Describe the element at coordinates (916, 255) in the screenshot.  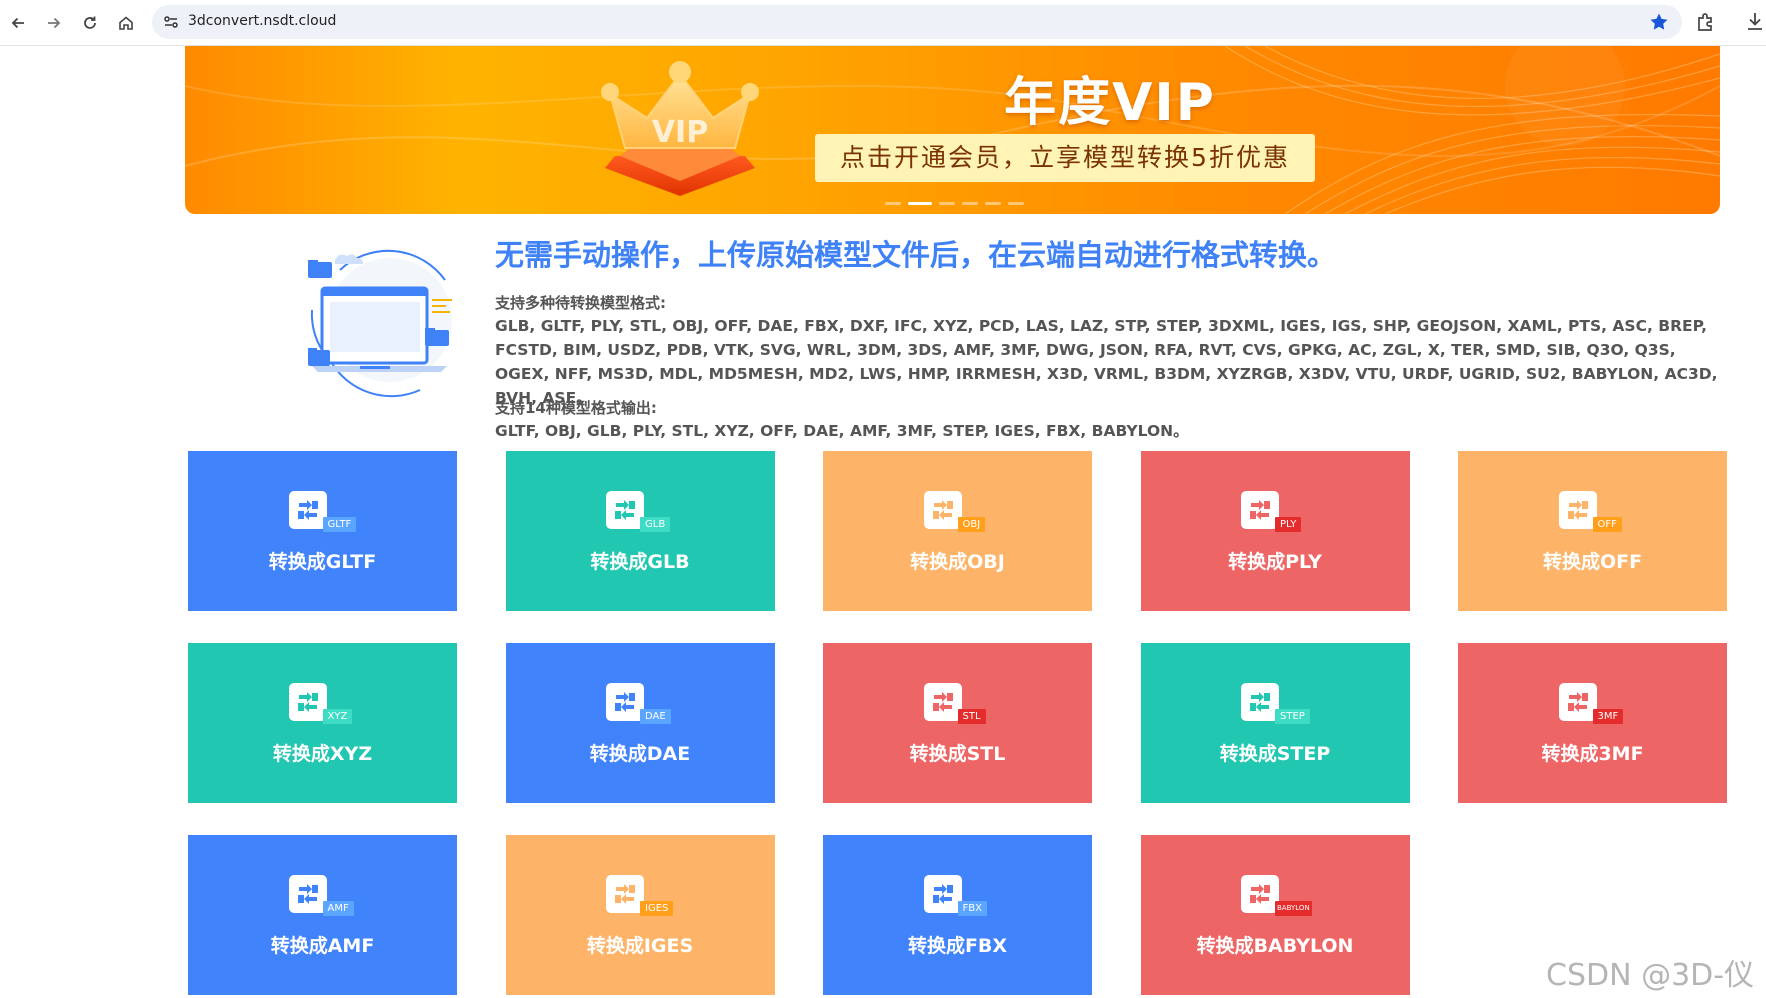
I see `intro-title: 无需手动操作，上传原始模型文件后，在云端自动进行格式转换。` at that location.